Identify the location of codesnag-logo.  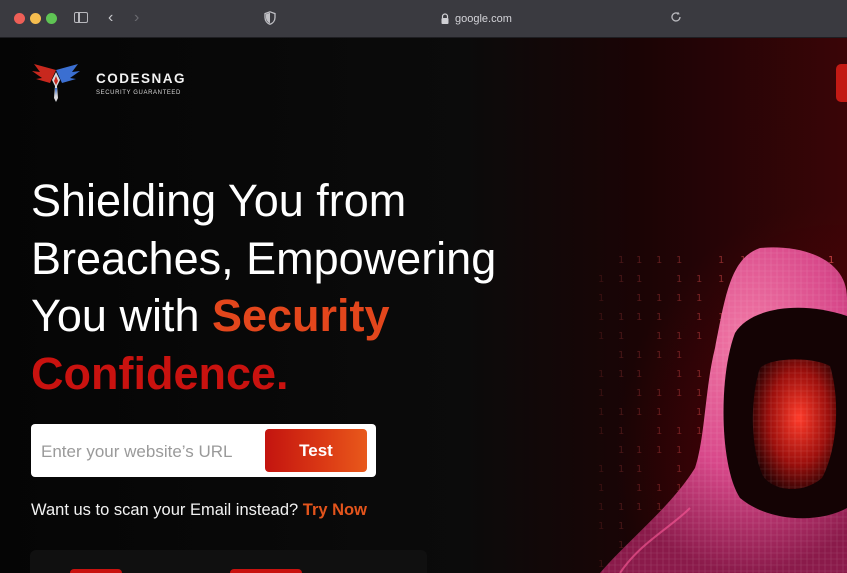
(56, 82).